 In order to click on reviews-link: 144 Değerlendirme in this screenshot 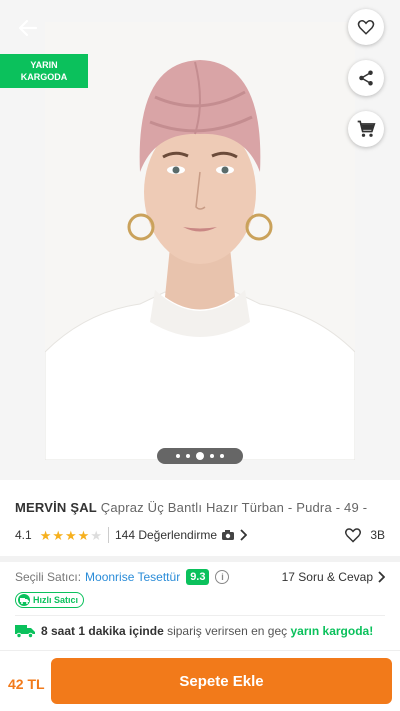, I will do `click(181, 535)`.